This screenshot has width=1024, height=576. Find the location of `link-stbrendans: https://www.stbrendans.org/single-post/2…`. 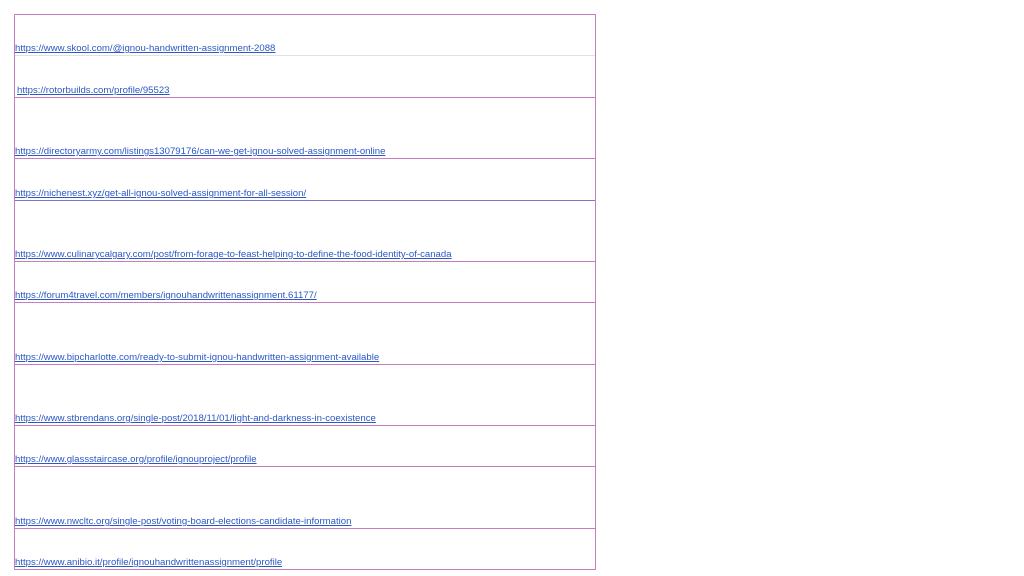

link-stbrendans: https://www.stbrendans.org/single-post/2… is located at coordinates (195, 418).